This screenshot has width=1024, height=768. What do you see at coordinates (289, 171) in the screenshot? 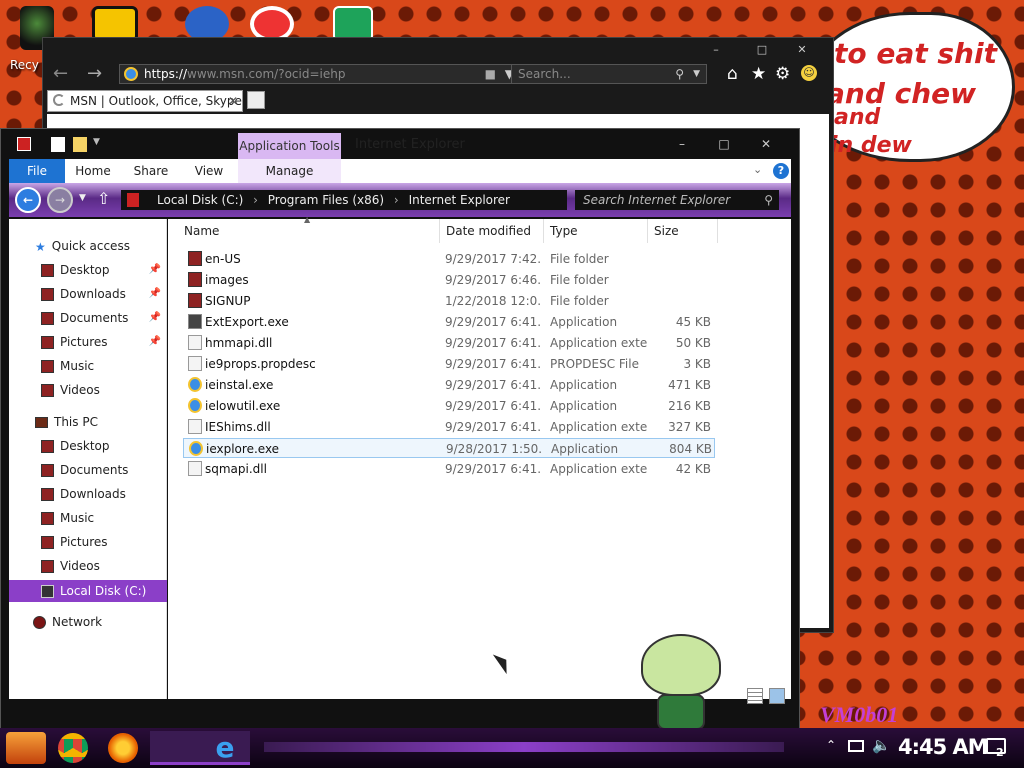
I see `tab-manage: Manage` at bounding box center [289, 171].